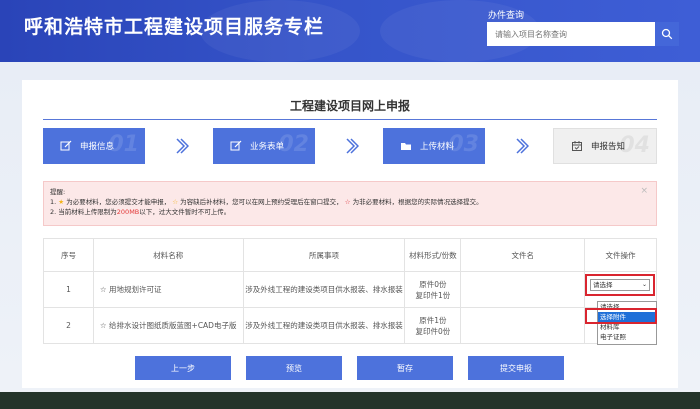 The image size is (700, 409). What do you see at coordinates (577, 146) in the screenshot?
I see `calendar-icon` at bounding box center [577, 146].